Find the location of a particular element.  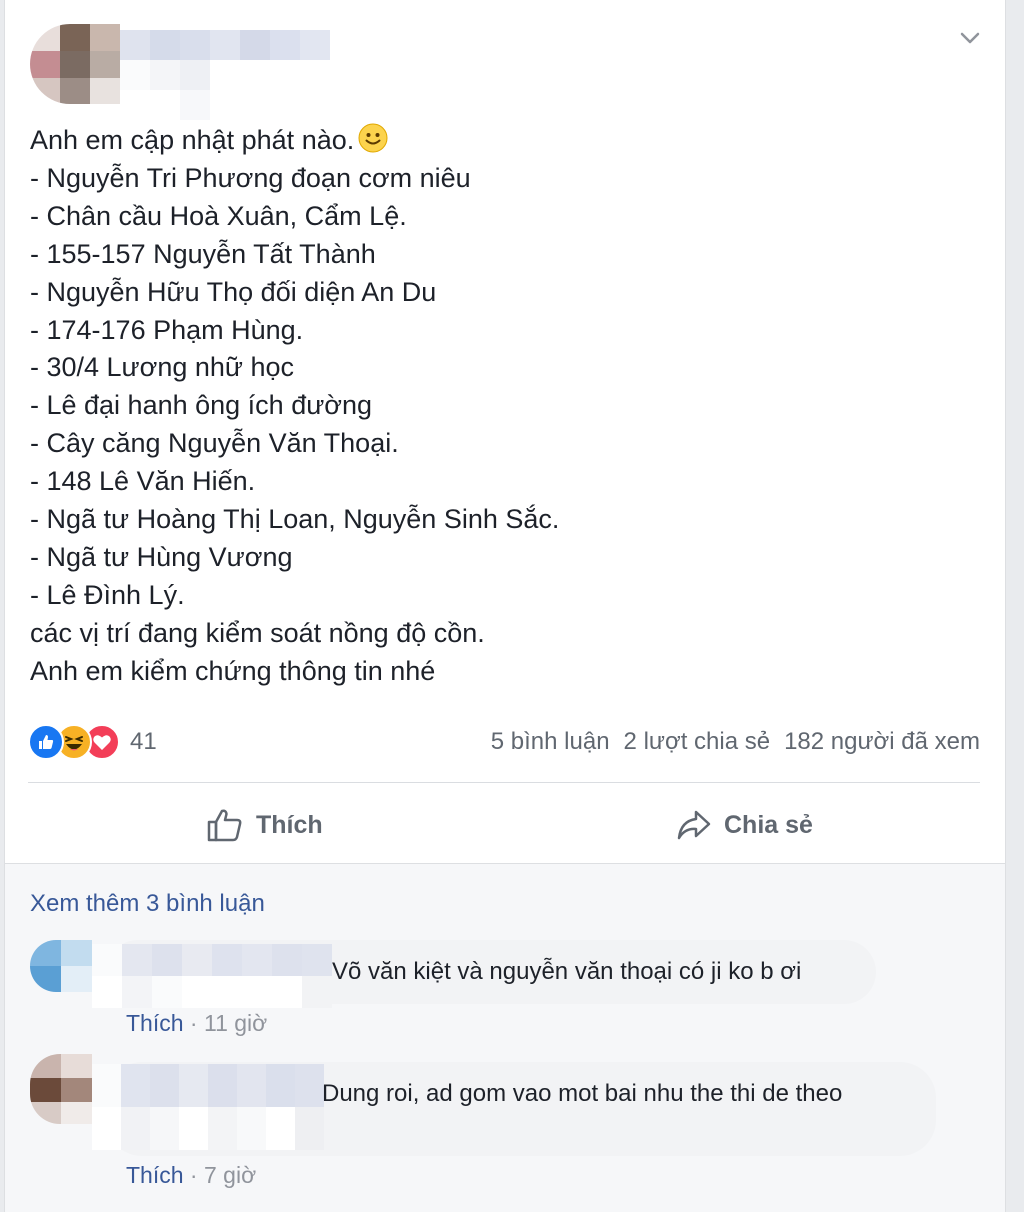

post-line-text: Anh em cập nhật phát nào. is located at coordinates (192, 140).